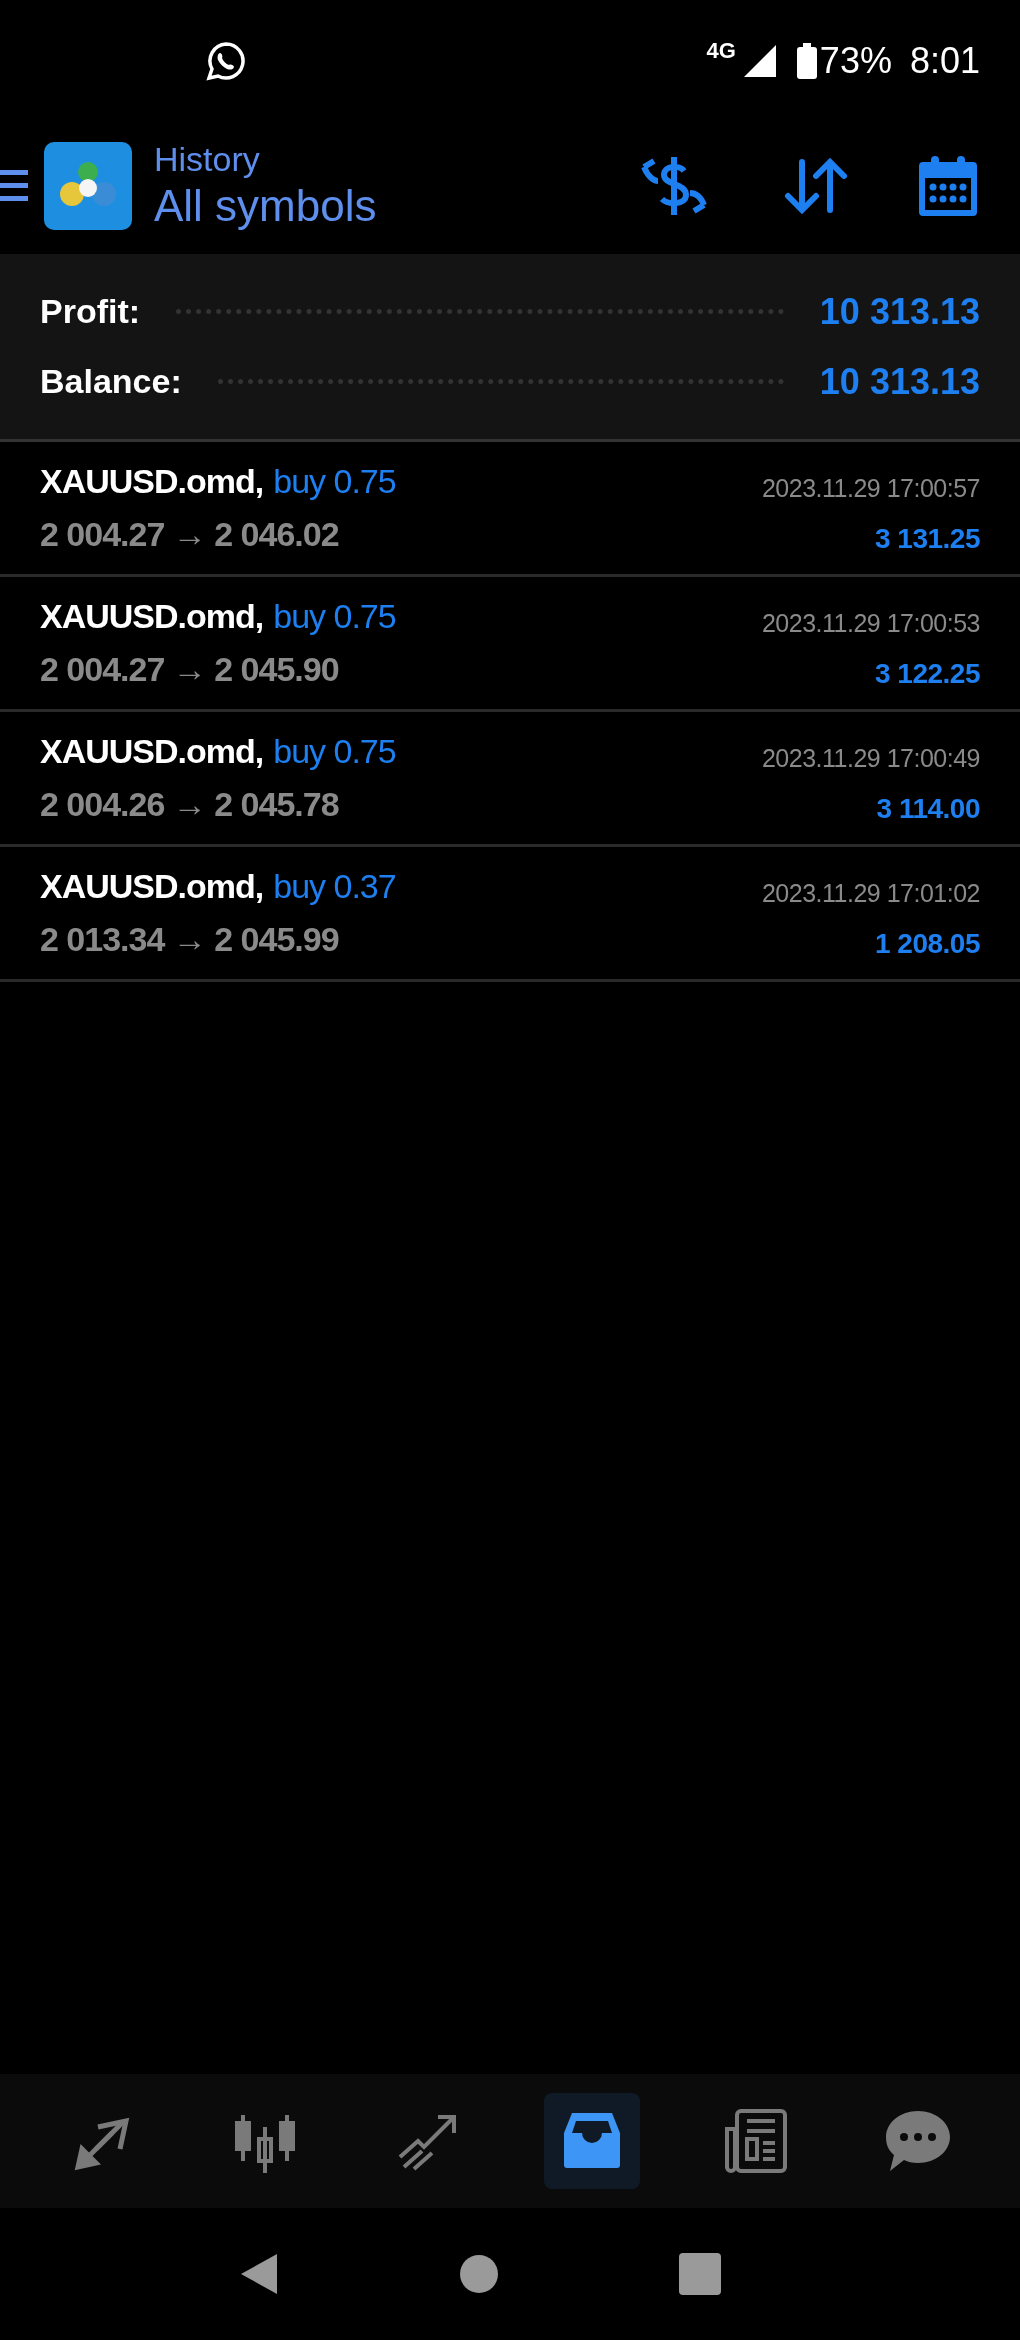 The height and width of the screenshot is (2340, 1020). What do you see at coordinates (265, 206) in the screenshot?
I see `screen-title: All symbols` at bounding box center [265, 206].